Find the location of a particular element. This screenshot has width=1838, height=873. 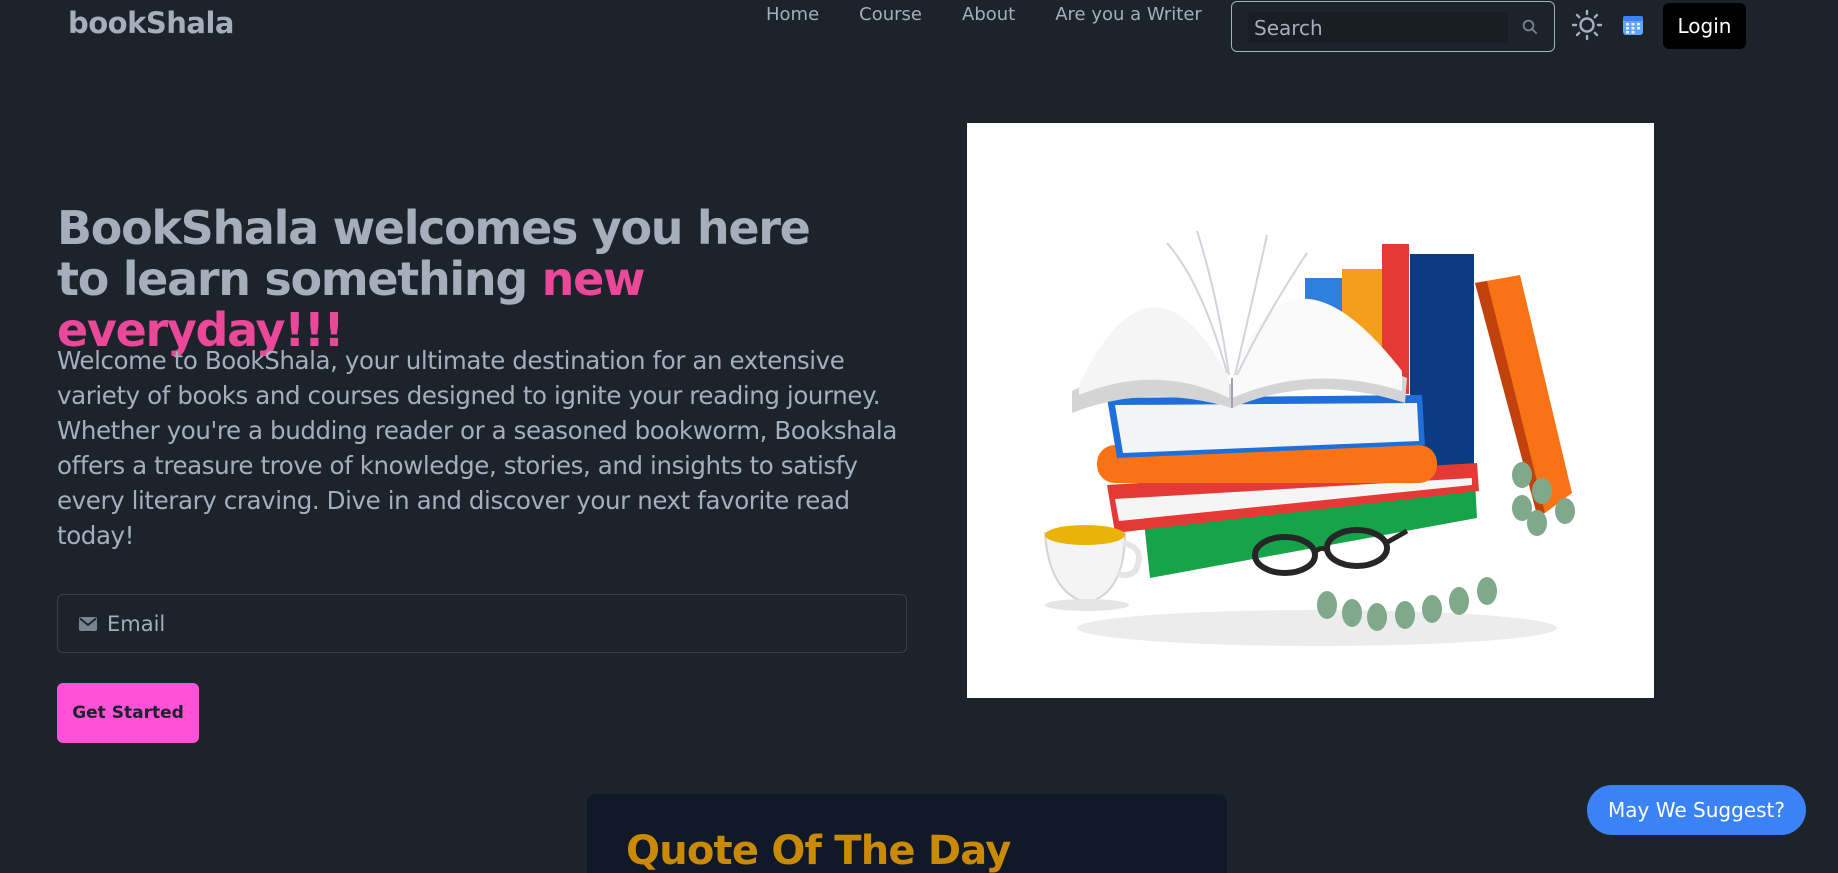

calendar-icon is located at coordinates (1633, 25).